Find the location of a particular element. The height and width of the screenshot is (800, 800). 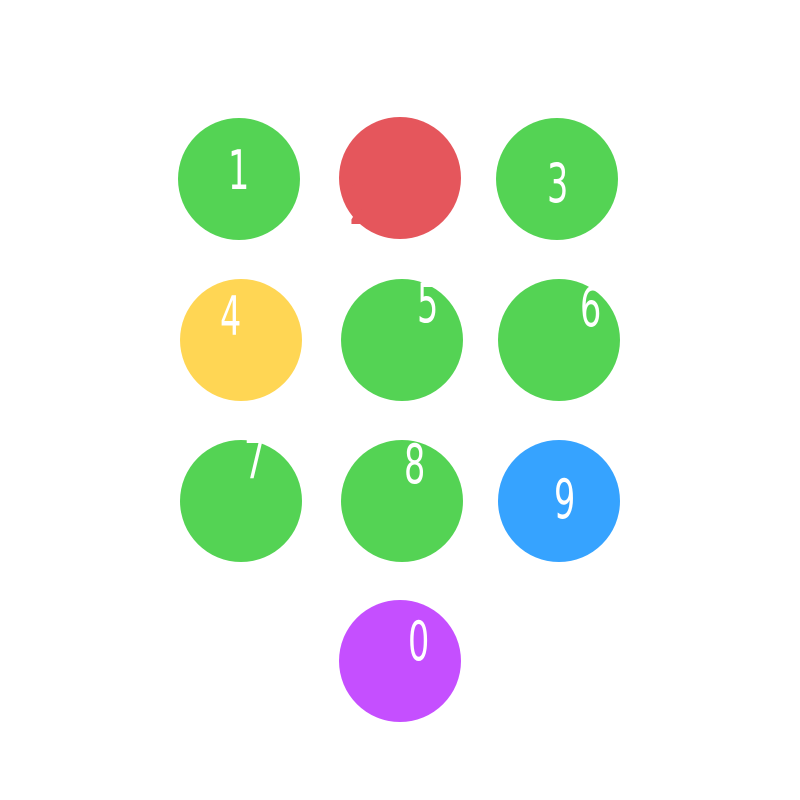

digit-7: 7 is located at coordinates (255, 459).